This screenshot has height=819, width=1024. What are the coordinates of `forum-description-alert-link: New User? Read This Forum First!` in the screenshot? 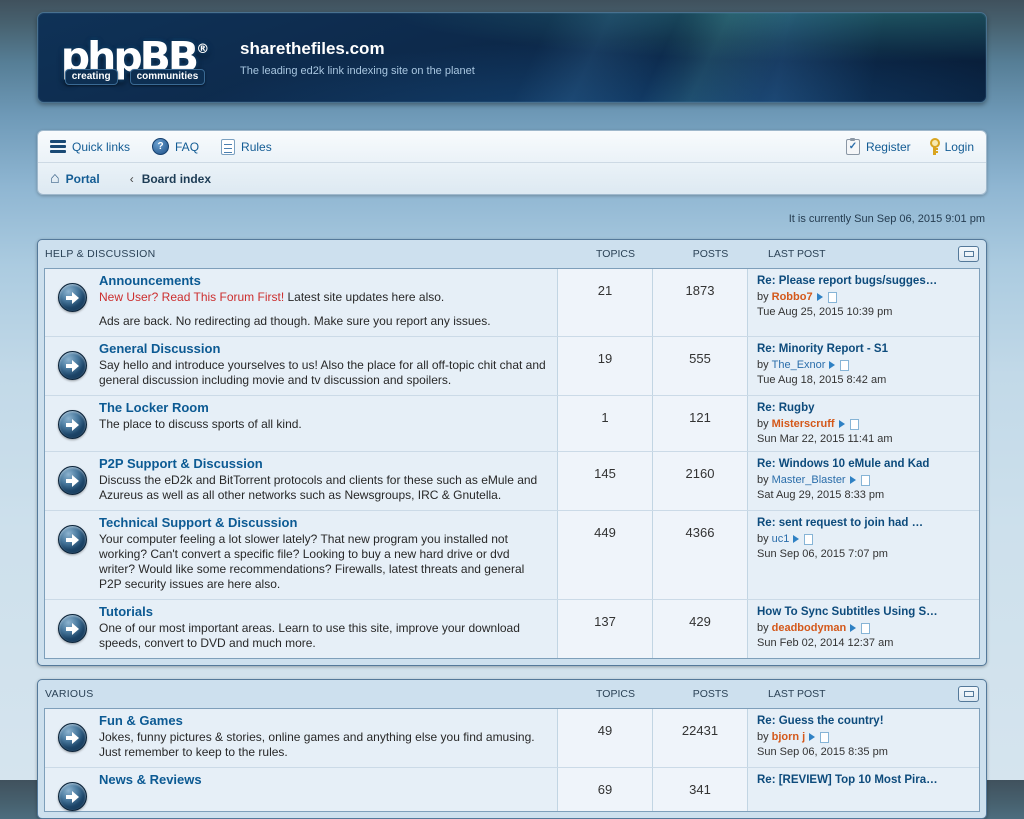 It's located at (191, 297).